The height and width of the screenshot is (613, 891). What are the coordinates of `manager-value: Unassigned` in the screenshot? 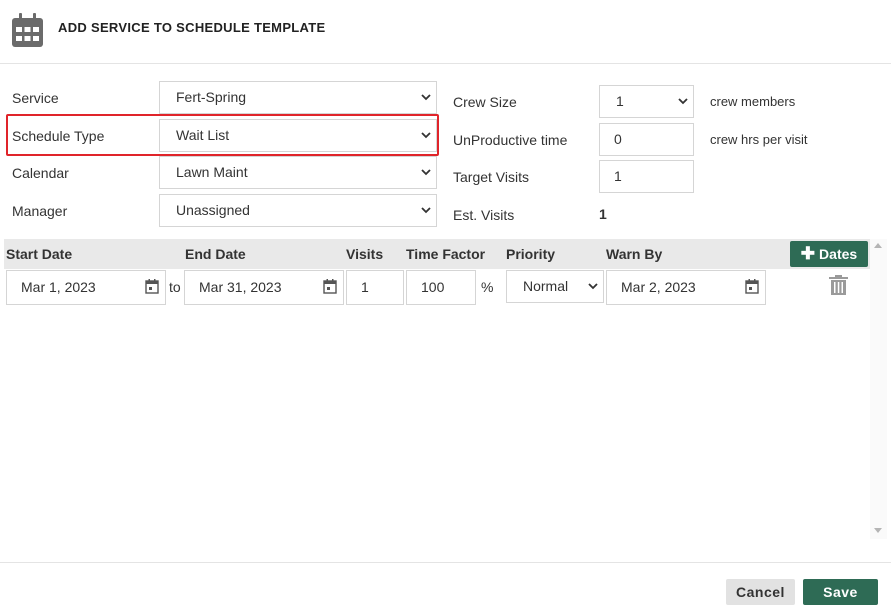 It's located at (213, 210).